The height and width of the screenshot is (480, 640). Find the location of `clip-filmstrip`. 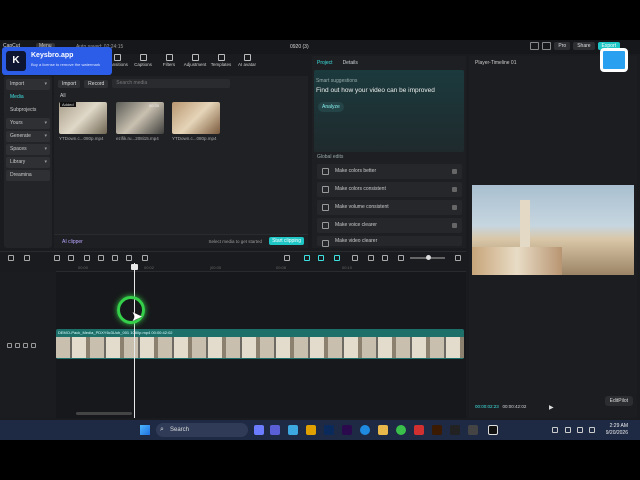

clip-filmstrip is located at coordinates (260, 347).